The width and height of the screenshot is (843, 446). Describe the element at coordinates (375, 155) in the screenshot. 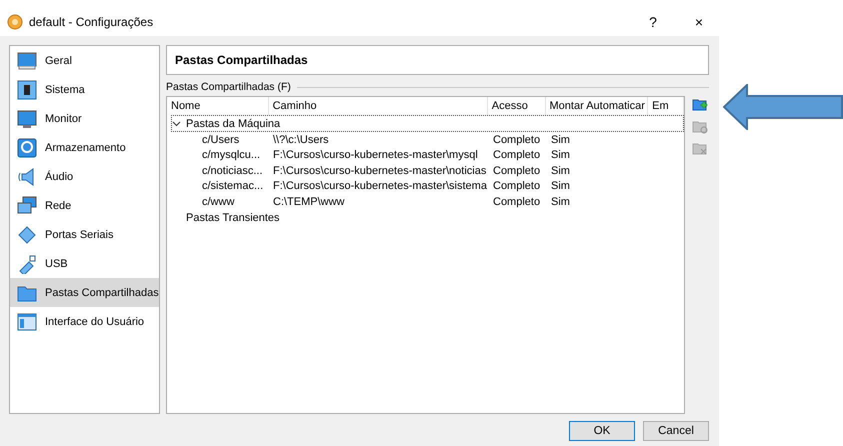

I see `table-cell-text: F:\Cursos\curso-kubernetes-master\mysql` at that location.